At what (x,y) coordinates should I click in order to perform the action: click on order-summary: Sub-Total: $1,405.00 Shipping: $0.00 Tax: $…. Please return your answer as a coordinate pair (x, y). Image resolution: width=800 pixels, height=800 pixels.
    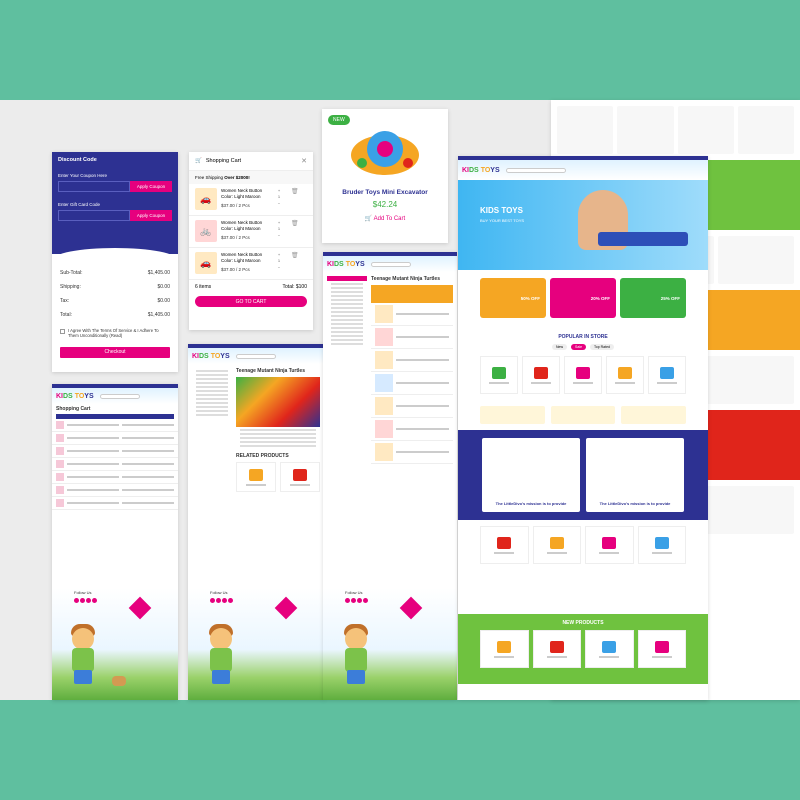
    Looking at the image, I should click on (115, 310).